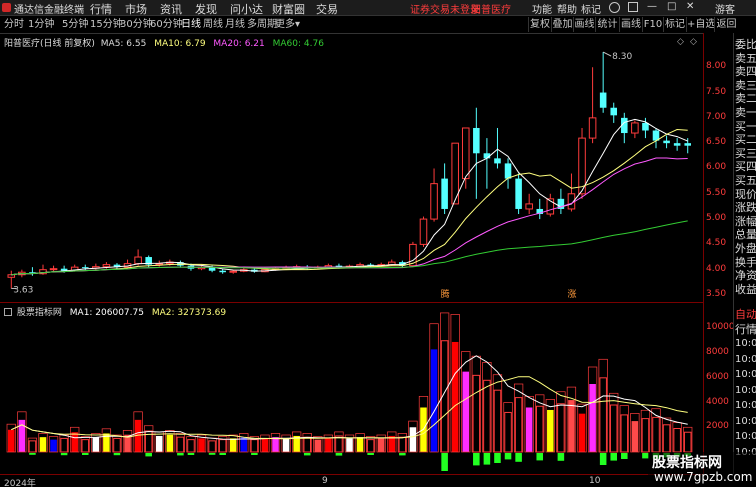 This screenshot has width=756, height=487. Describe the element at coordinates (445, 294) in the screenshot. I see `event-mark-left: 腾` at that location.